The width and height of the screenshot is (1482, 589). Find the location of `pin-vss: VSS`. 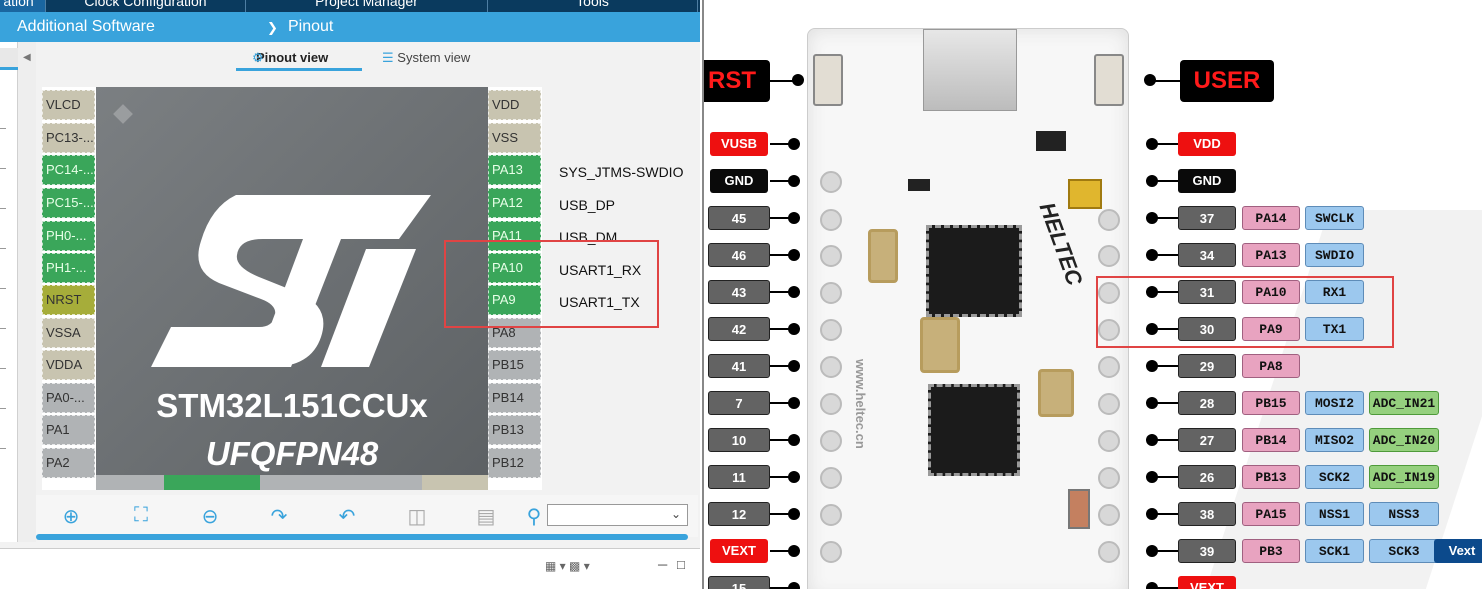

pin-vss: VSS is located at coordinates (514, 138).